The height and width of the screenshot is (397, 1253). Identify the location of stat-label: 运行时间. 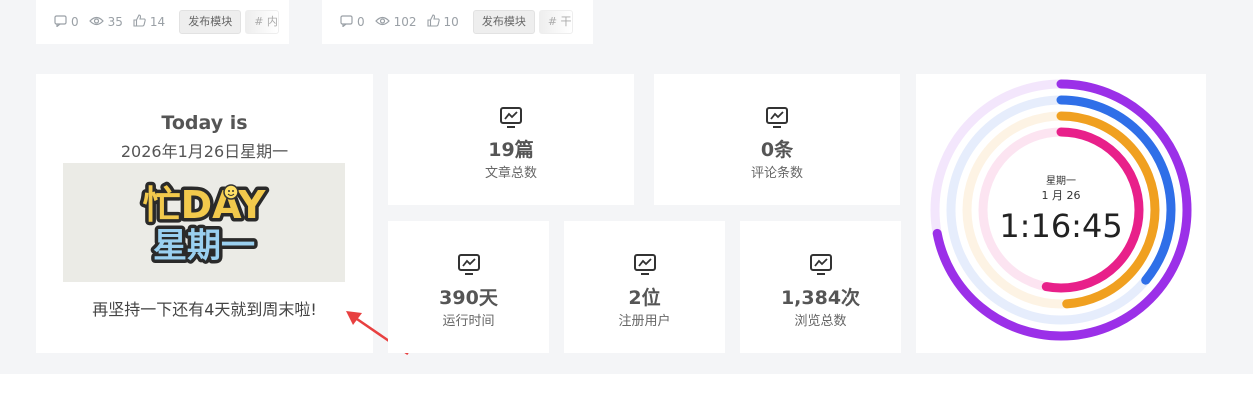
(468, 321).